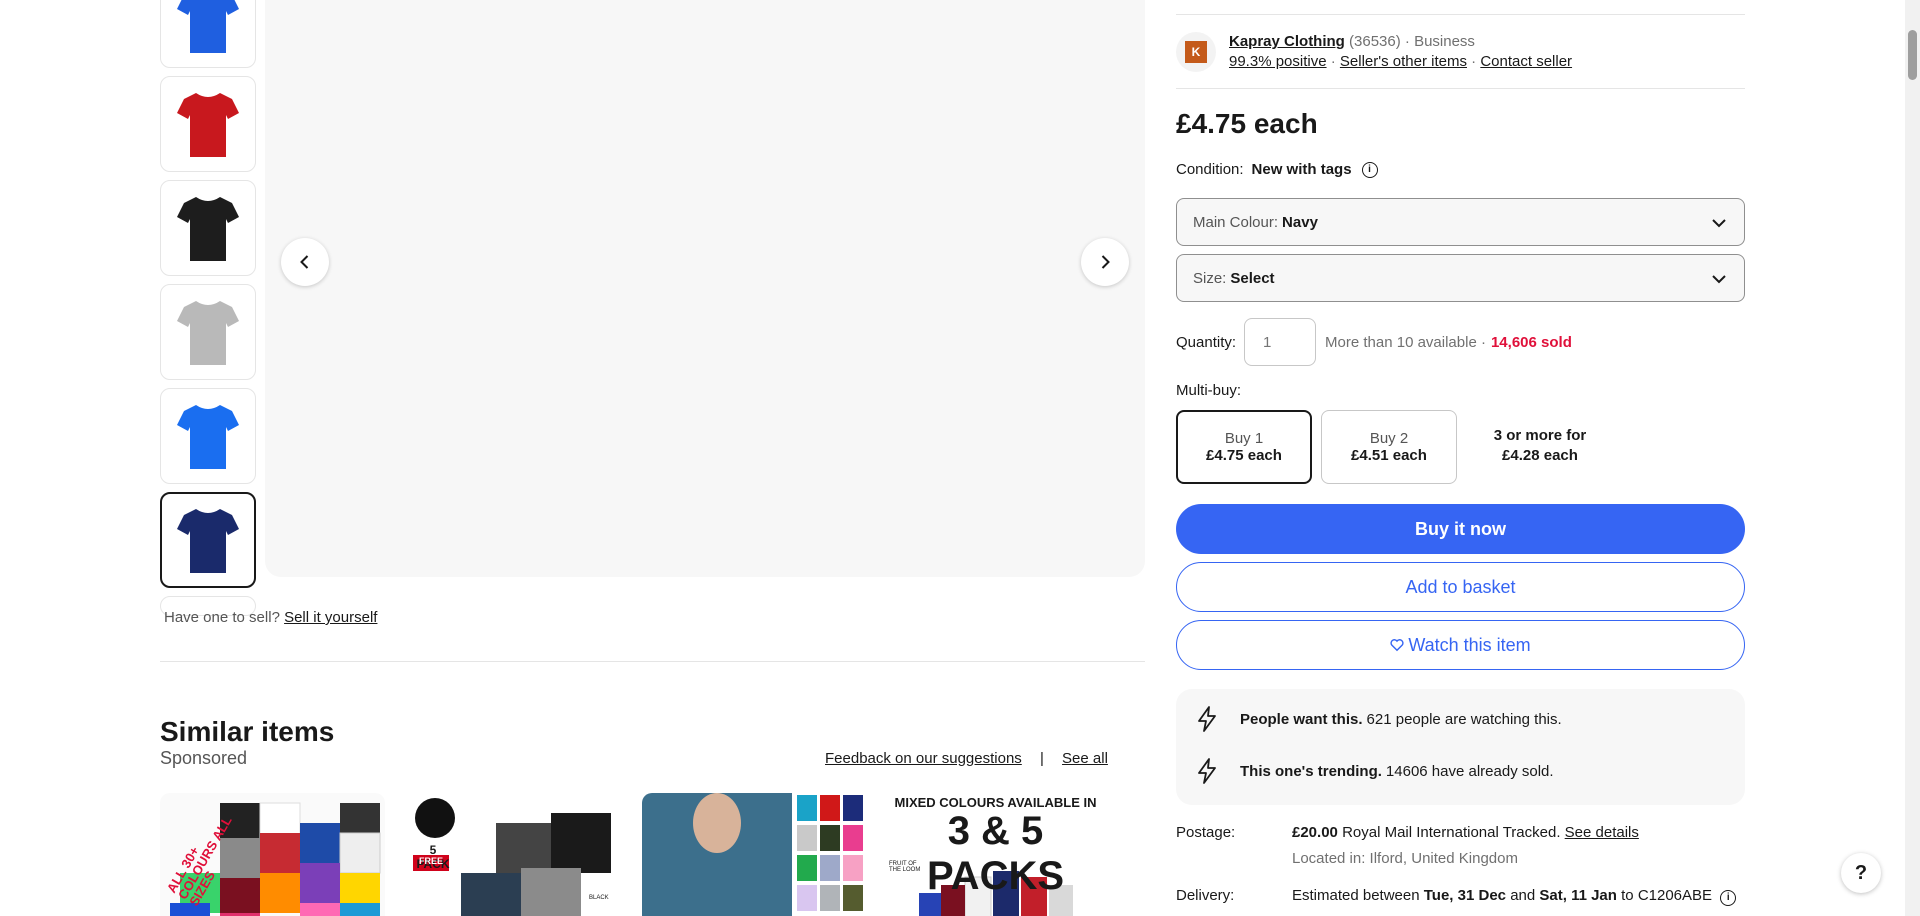 The image size is (1920, 916). What do you see at coordinates (1311, 771) in the screenshot?
I see `signal-bold: This one's trending.` at bounding box center [1311, 771].